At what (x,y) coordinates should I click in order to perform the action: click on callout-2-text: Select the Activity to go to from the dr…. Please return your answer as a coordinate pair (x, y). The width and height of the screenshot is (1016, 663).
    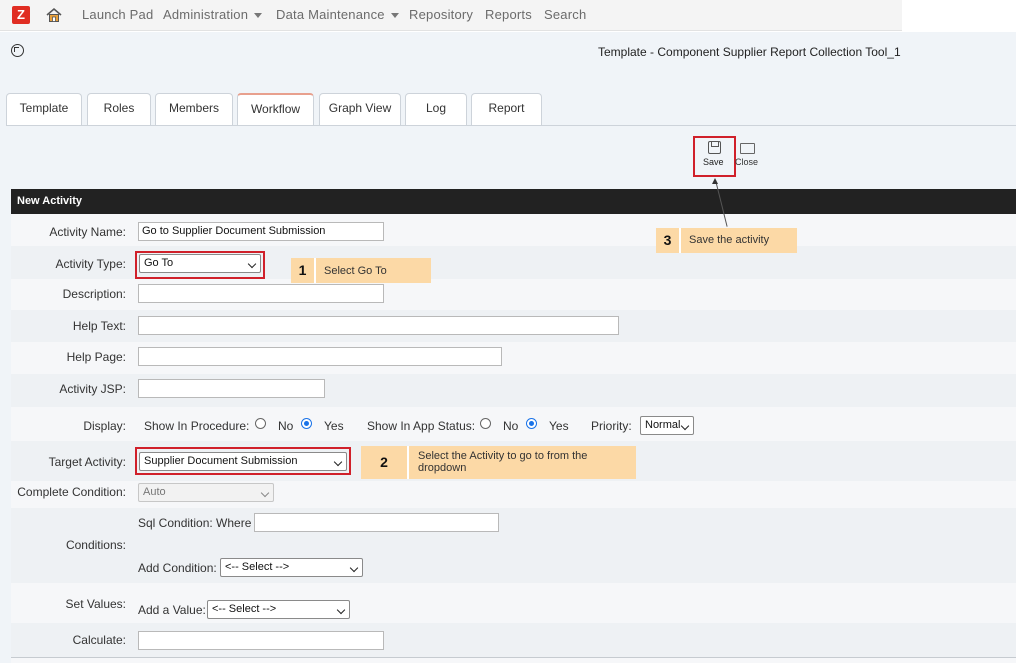
    Looking at the image, I should click on (503, 462).